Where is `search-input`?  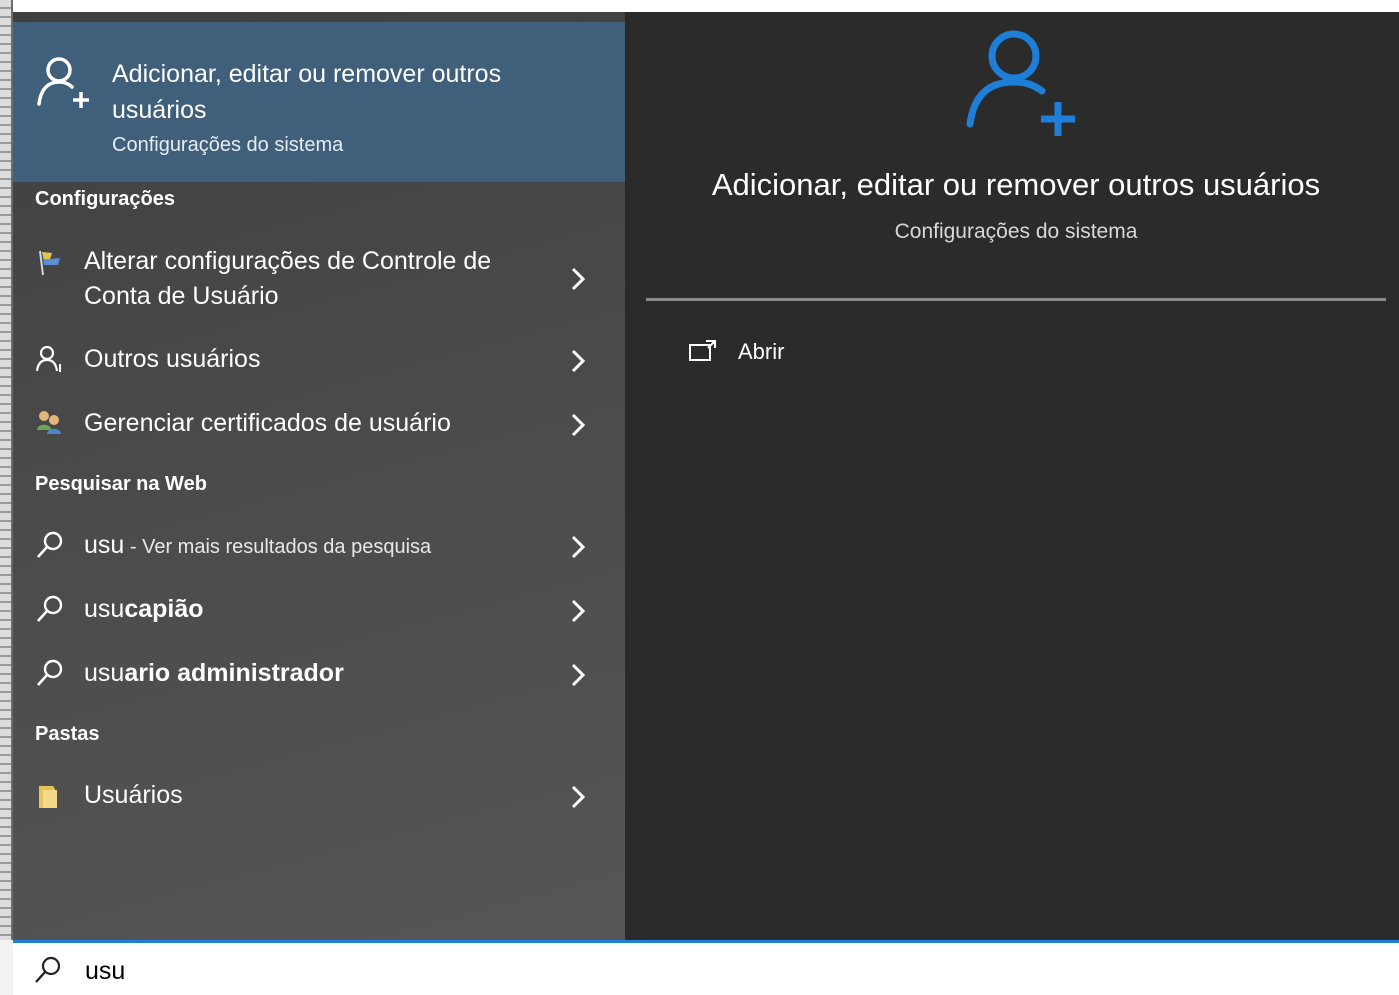 search-input is located at coordinates (385, 971).